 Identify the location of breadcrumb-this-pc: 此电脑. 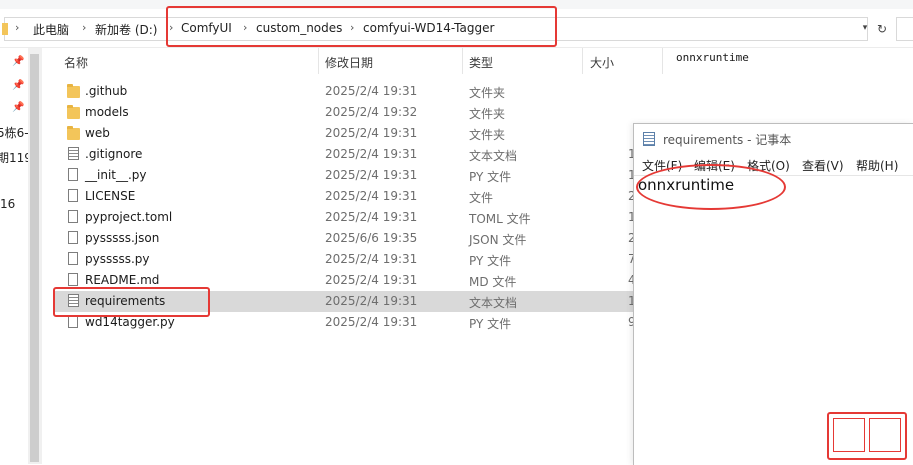
(51, 29).